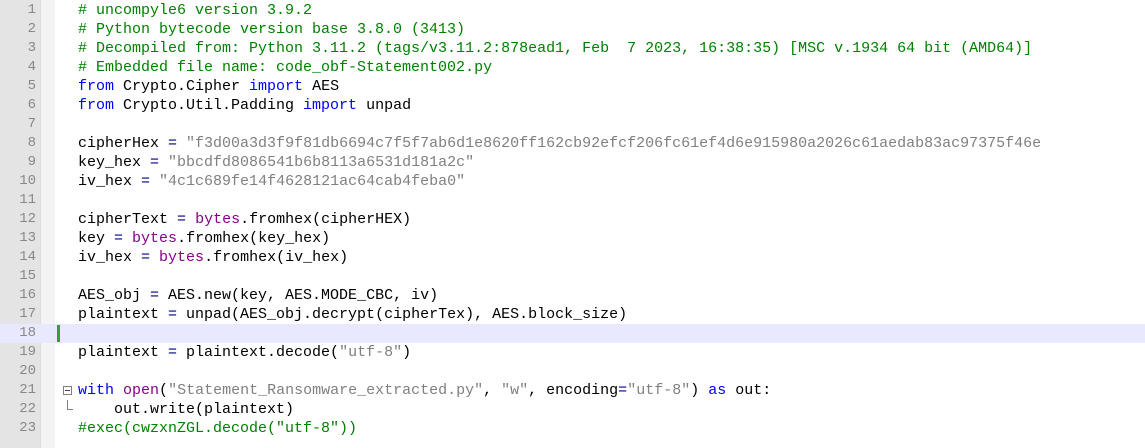 The width and height of the screenshot is (1145, 448). I want to click on code-text: iv_hex = bytes.fromhex(iv_hex), so click(213, 257).